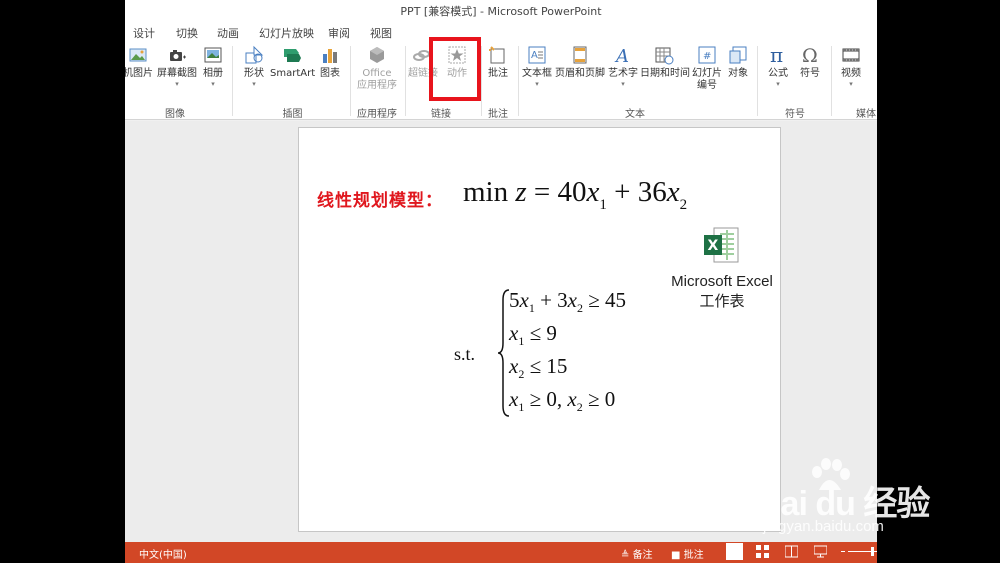 The image size is (1000, 563). Describe the element at coordinates (187, 33) in the screenshot. I see `tab-transitions: 切换` at that location.